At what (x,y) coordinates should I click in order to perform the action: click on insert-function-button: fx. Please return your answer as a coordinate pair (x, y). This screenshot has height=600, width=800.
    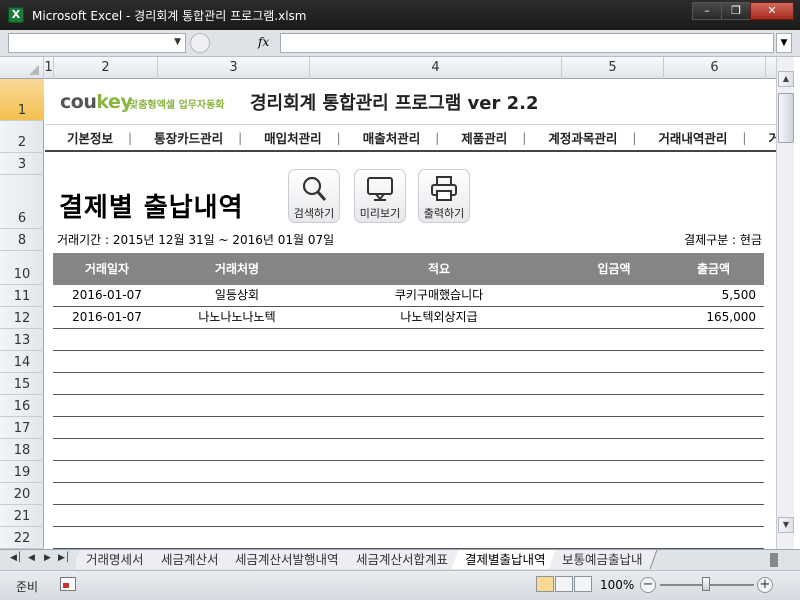
    Looking at the image, I should click on (263, 42).